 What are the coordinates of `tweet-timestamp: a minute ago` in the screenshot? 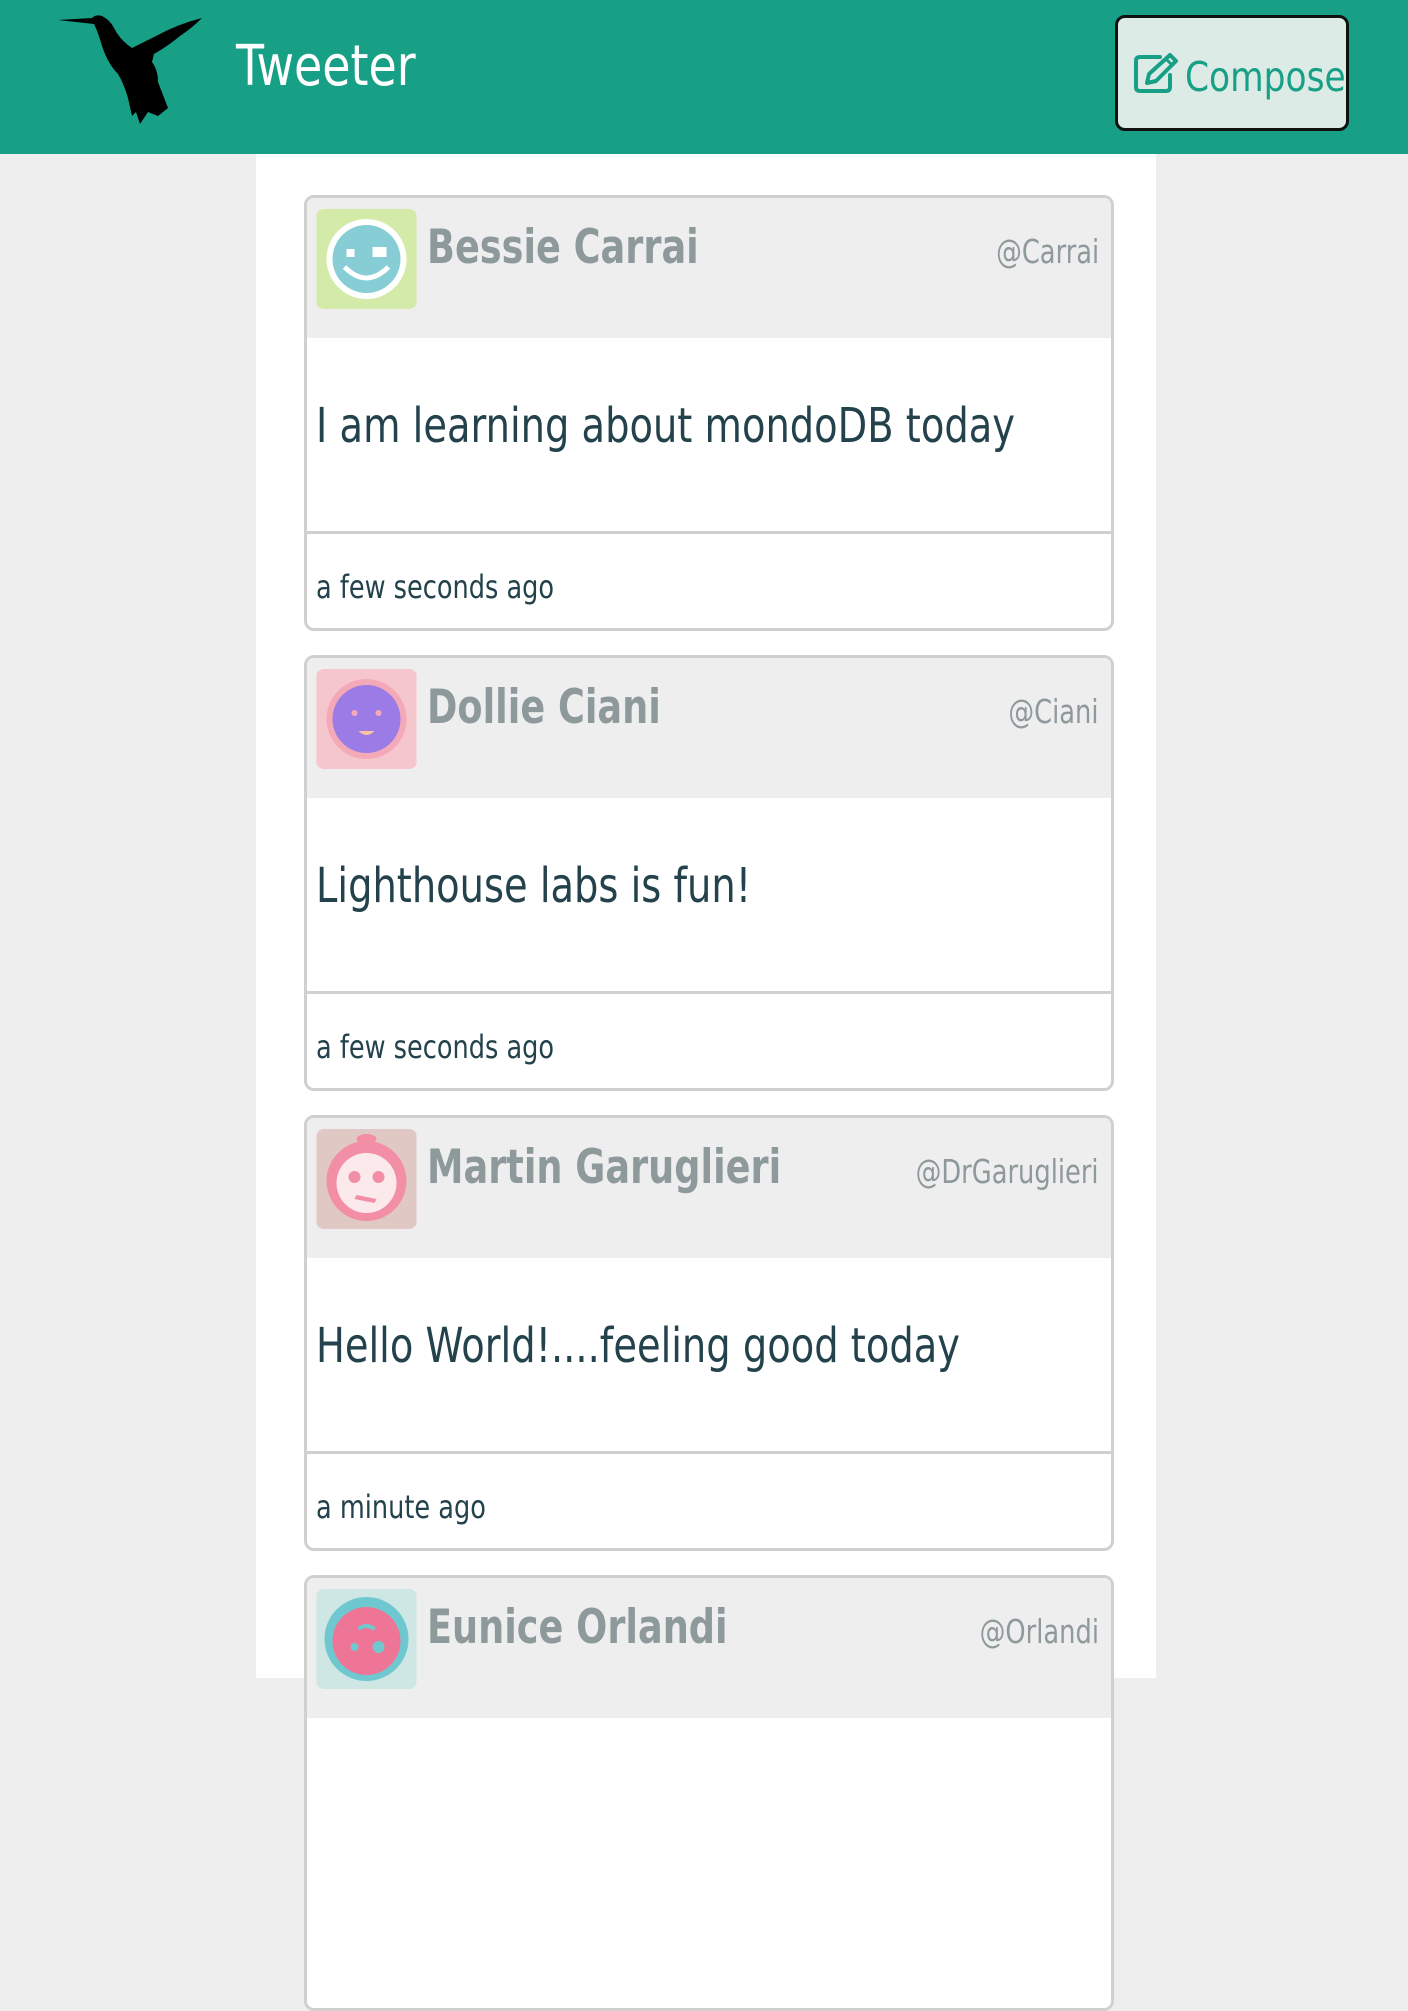 It's located at (401, 1507).